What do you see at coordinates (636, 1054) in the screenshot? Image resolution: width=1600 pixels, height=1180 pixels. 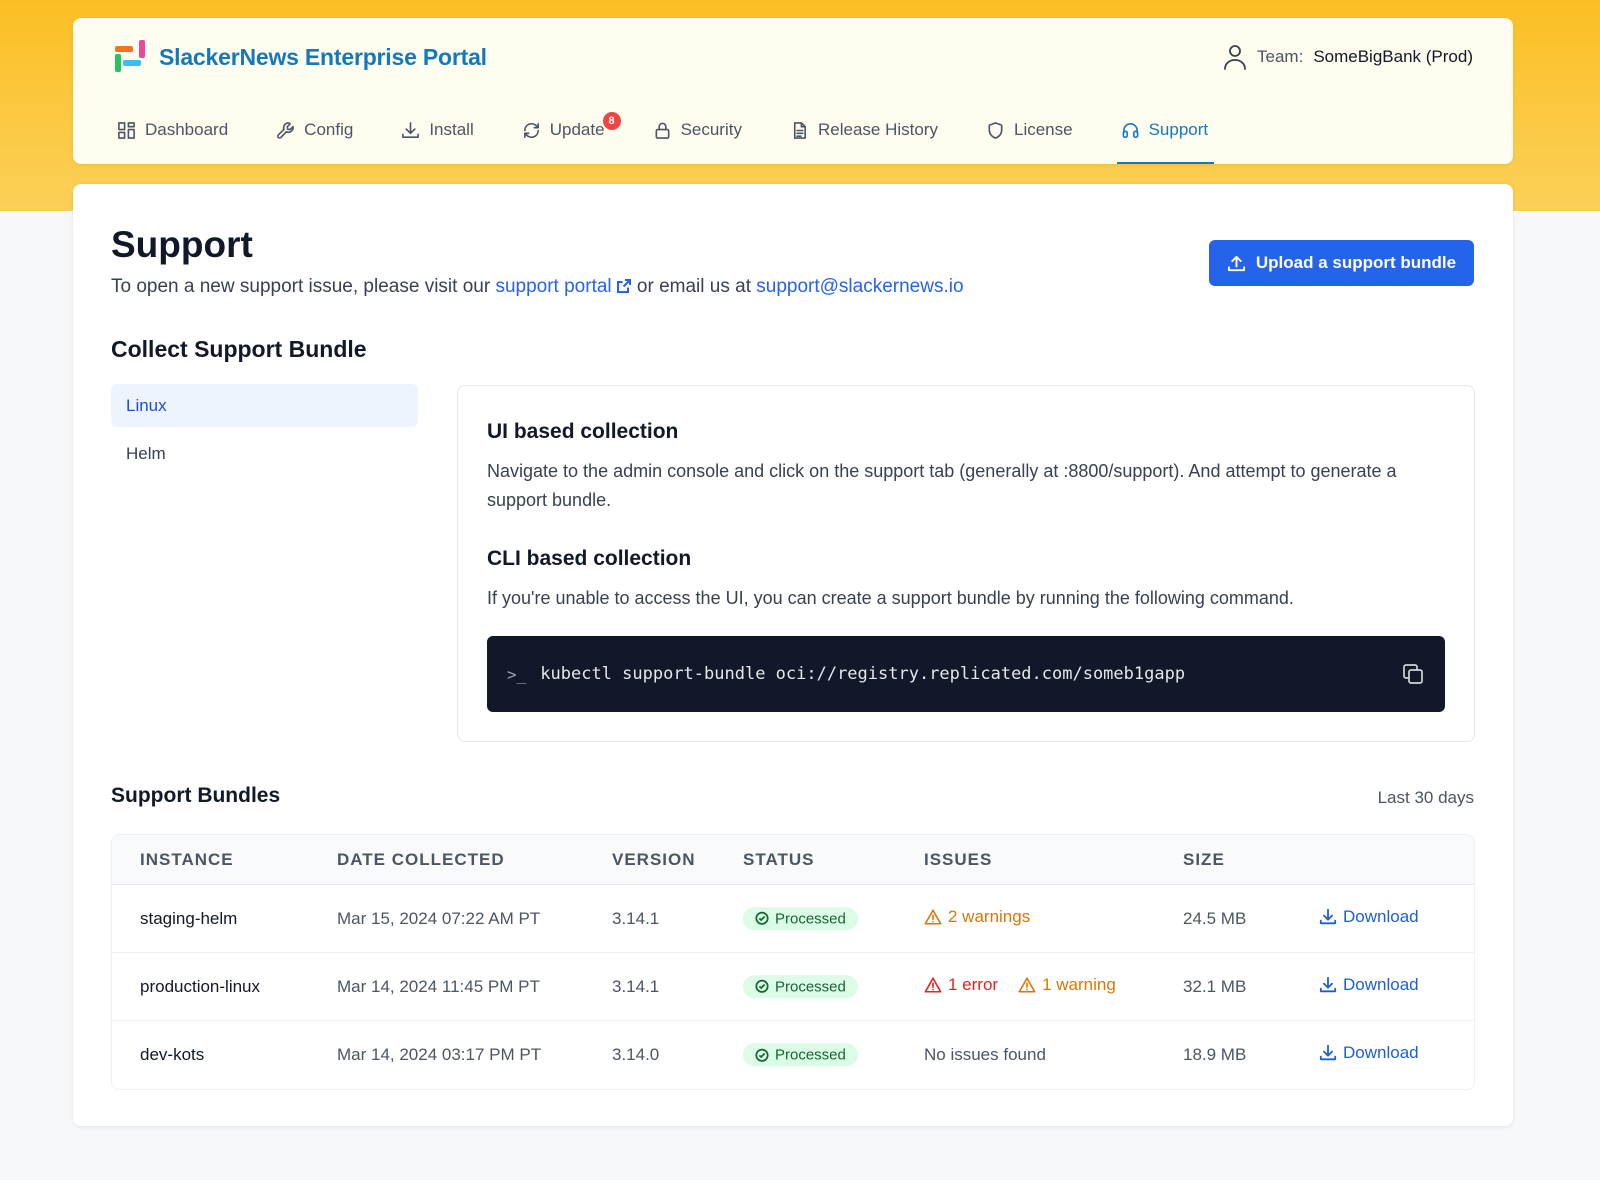 I see `version: 3.14.0` at bounding box center [636, 1054].